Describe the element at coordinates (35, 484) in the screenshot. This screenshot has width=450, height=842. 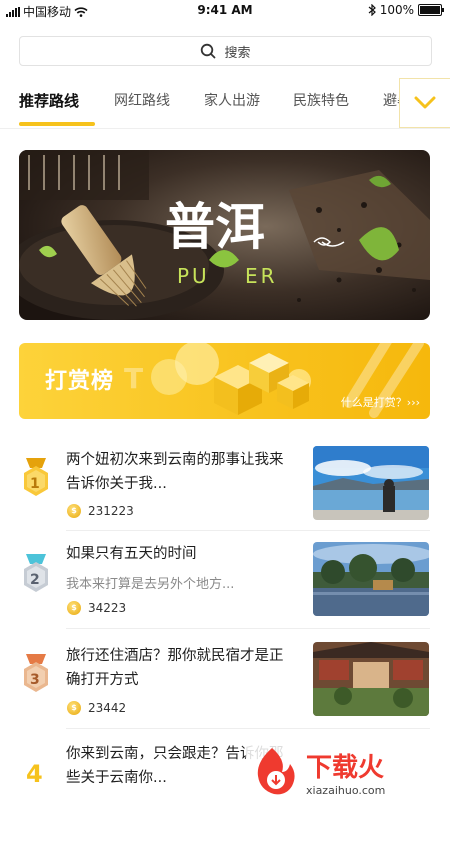
I see `rank-number: 1` at that location.